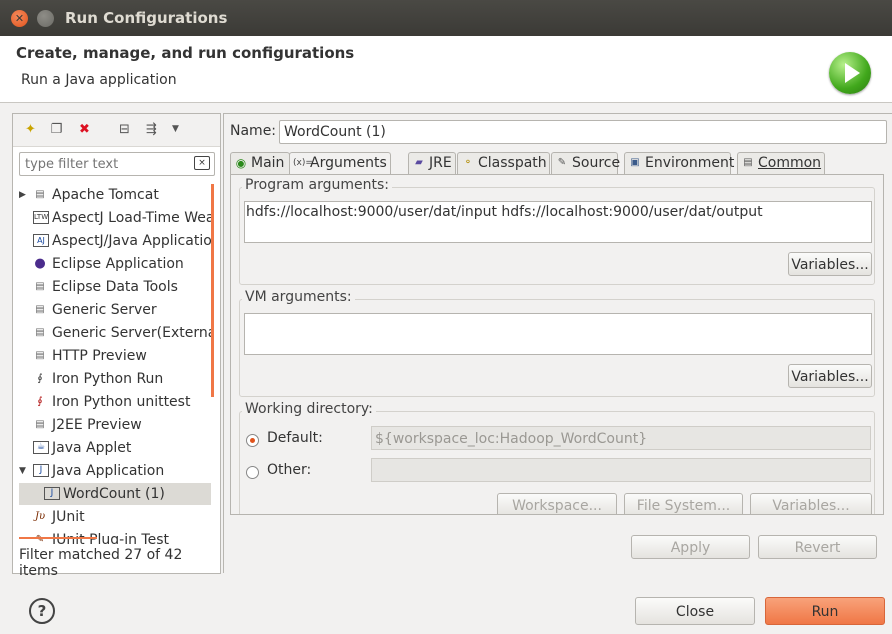 This screenshot has height=634, width=892. What do you see at coordinates (503, 163) in the screenshot?
I see `tab-classpath: ⚬ Classpath` at bounding box center [503, 163].